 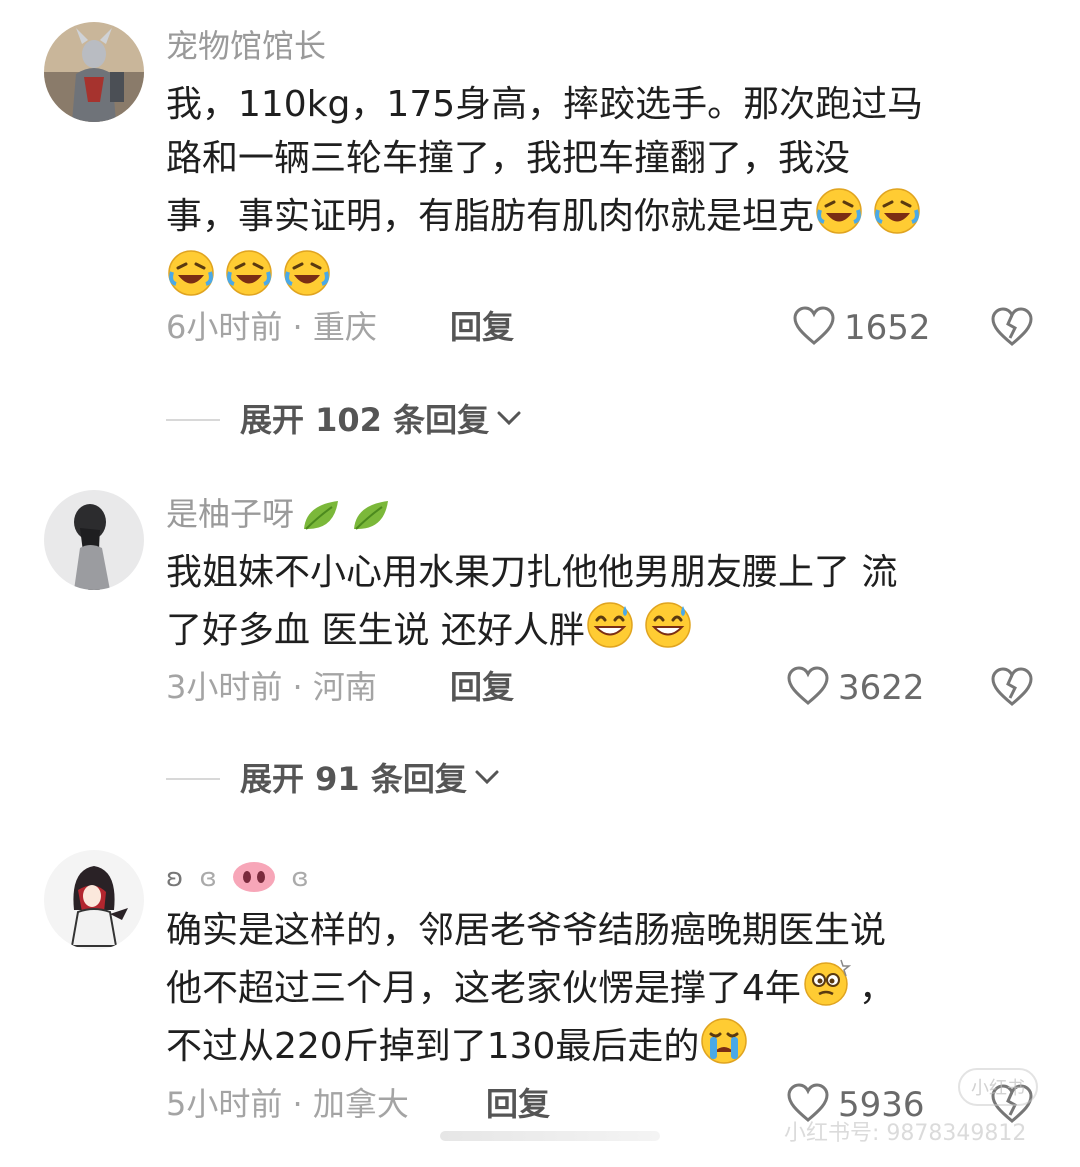 I want to click on expand-replies-button: 展开 102 条回复, so click(x=344, y=420).